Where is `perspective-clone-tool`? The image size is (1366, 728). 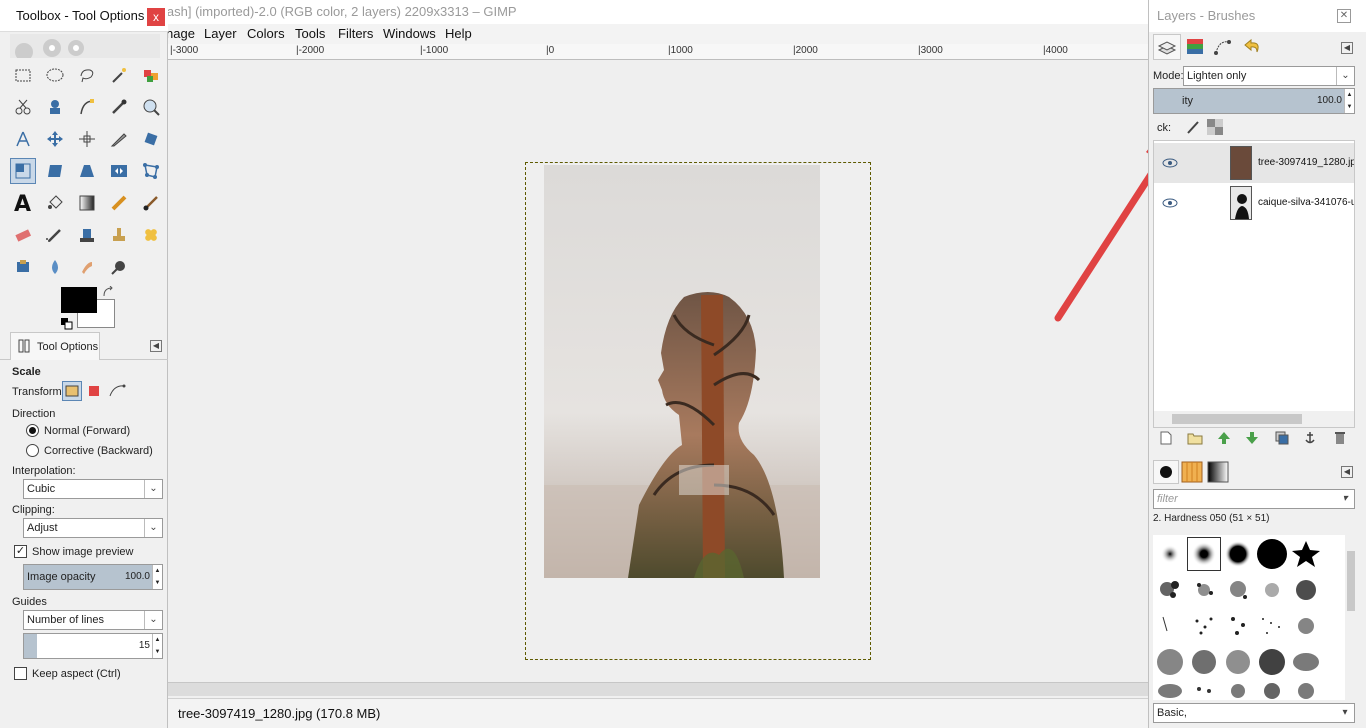 perspective-clone-tool is located at coordinates (23, 267).